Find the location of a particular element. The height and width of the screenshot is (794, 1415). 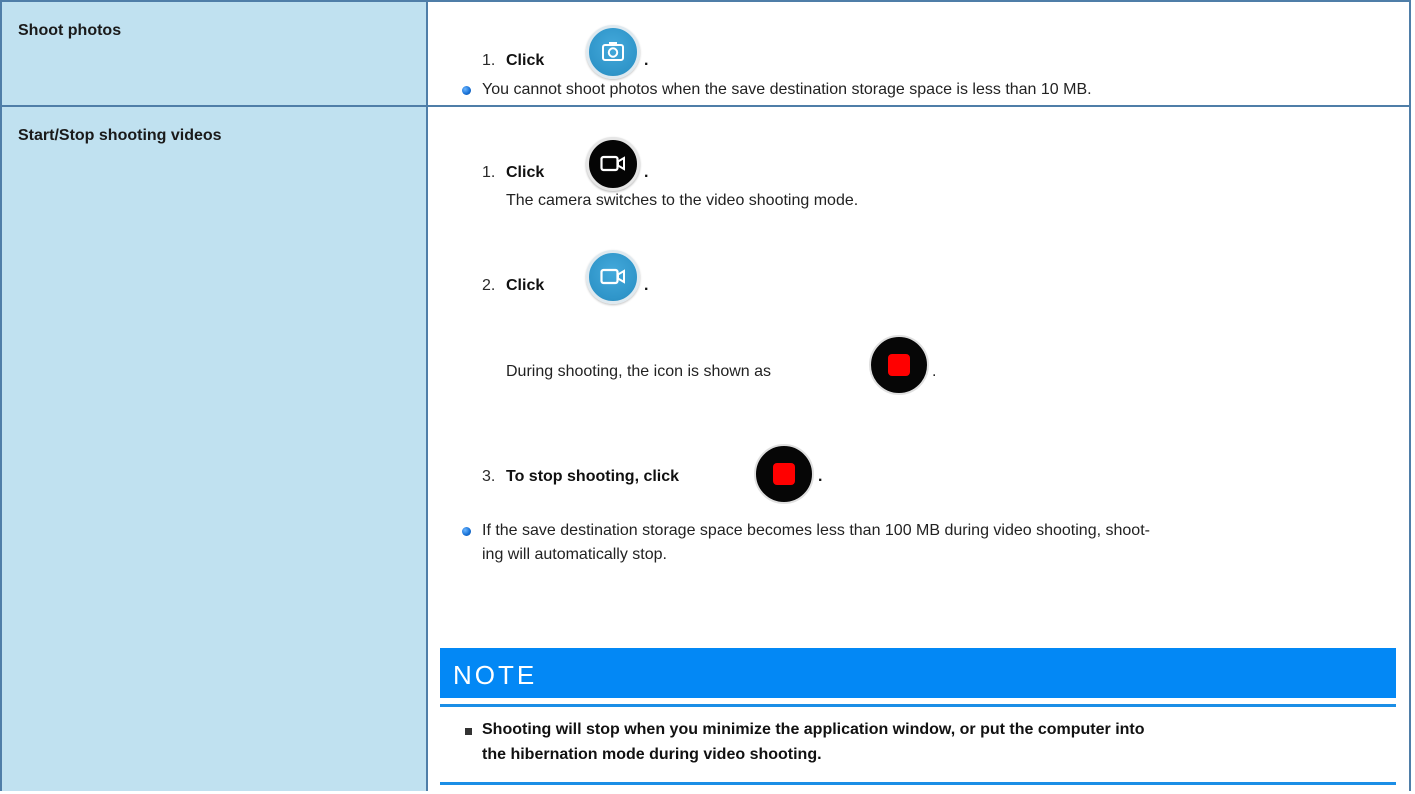

step-detail: During shooting, the icon is shown as is located at coordinates (639, 371).